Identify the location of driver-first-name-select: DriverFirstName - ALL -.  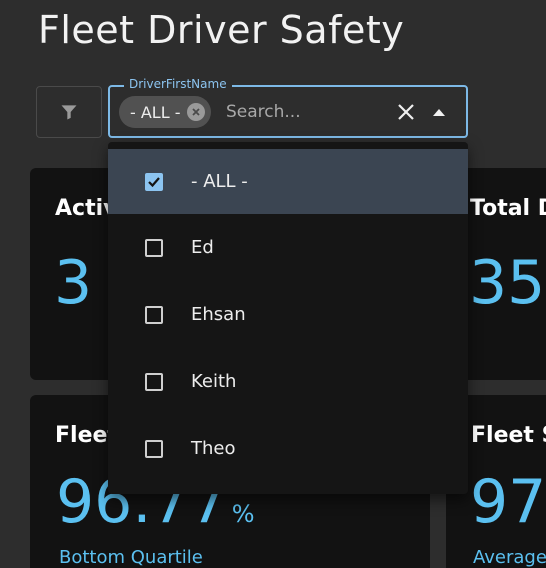
(288, 107).